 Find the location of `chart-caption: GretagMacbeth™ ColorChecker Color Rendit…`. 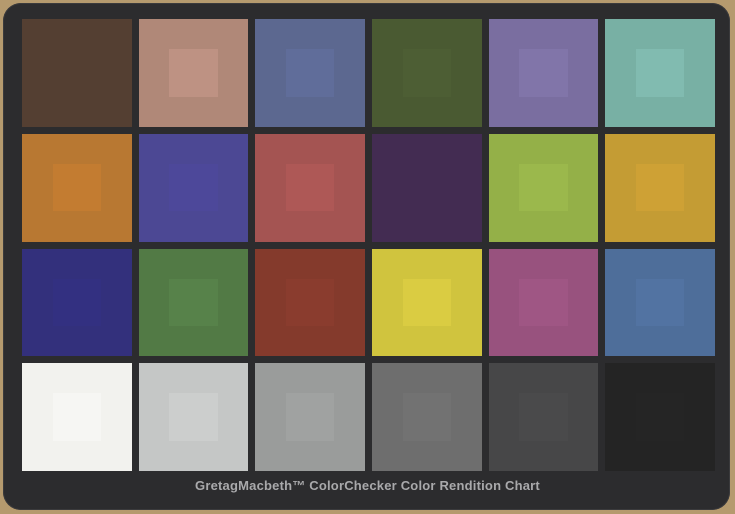

chart-caption: GretagMacbeth™ ColorChecker Color Rendit… is located at coordinates (367, 485).